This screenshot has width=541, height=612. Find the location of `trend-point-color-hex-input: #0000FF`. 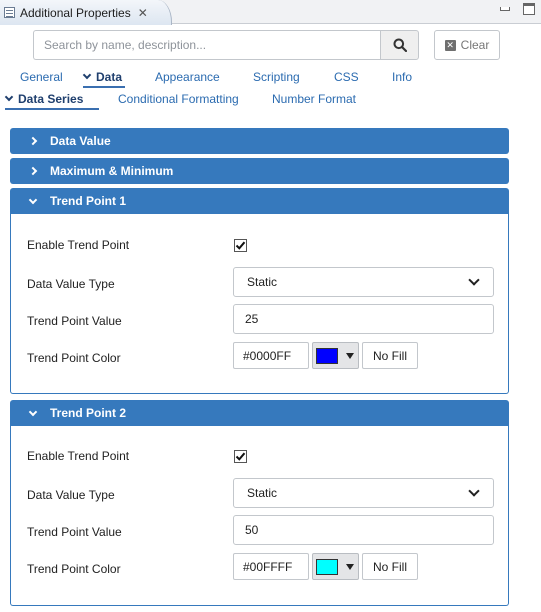

trend-point-color-hex-input: #0000FF is located at coordinates (271, 355).